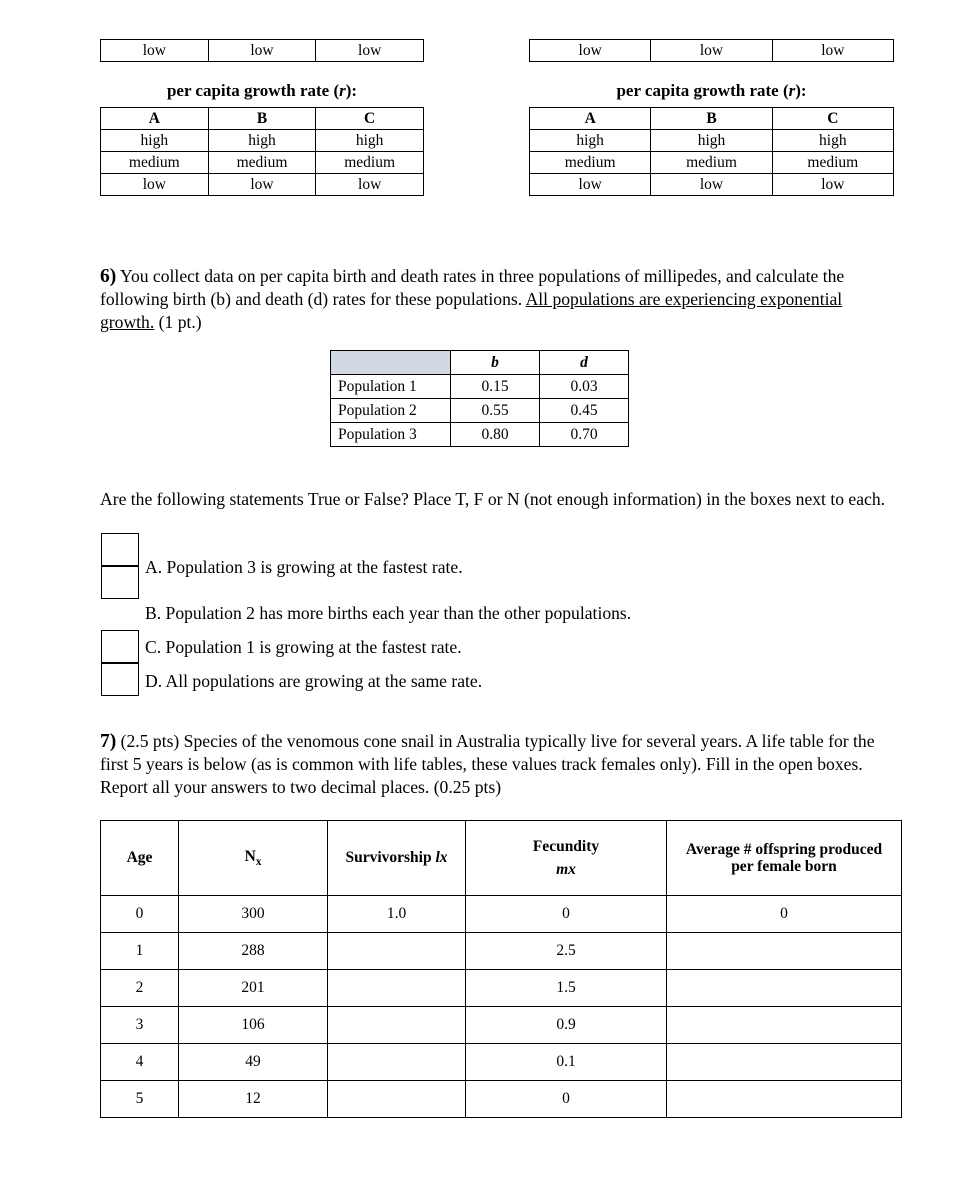  What do you see at coordinates (396, 914) in the screenshot?
I see `life-cell-lx: 1.0` at bounding box center [396, 914].